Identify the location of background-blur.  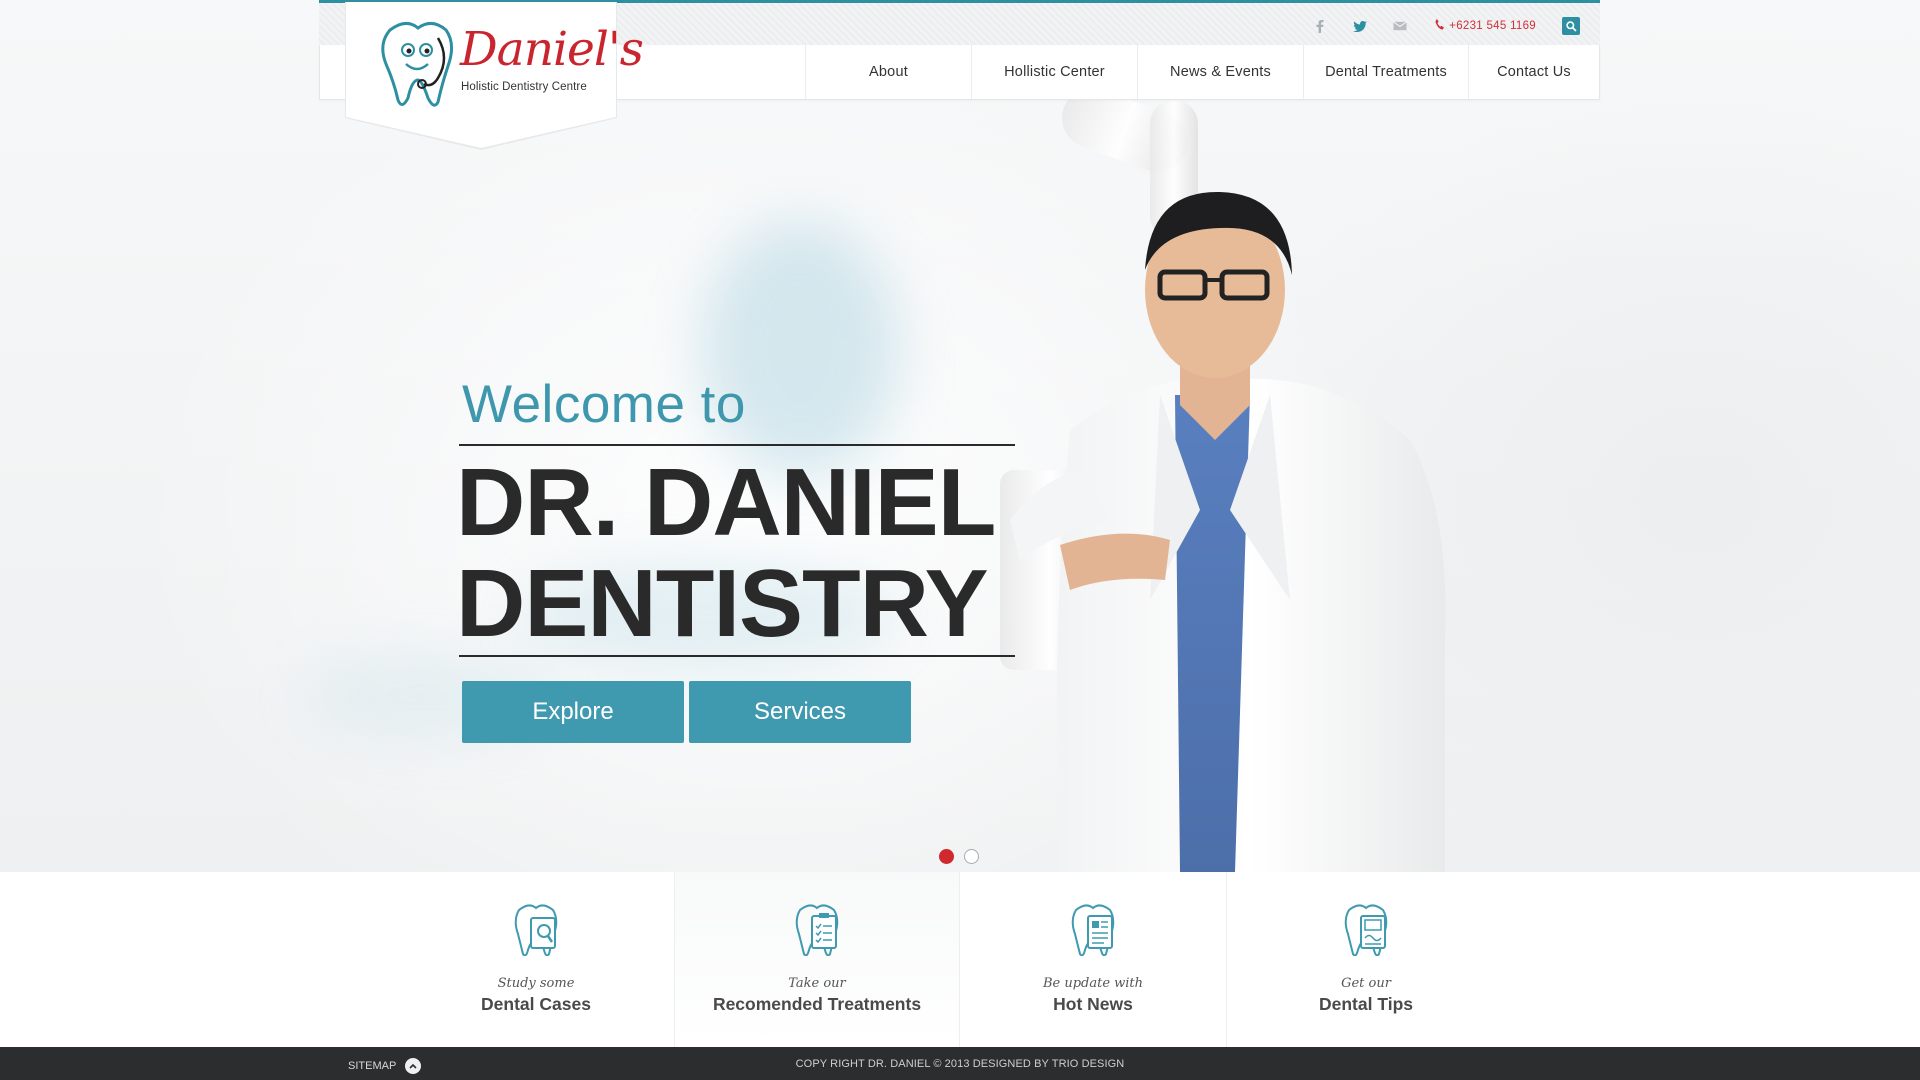
(800, 350).